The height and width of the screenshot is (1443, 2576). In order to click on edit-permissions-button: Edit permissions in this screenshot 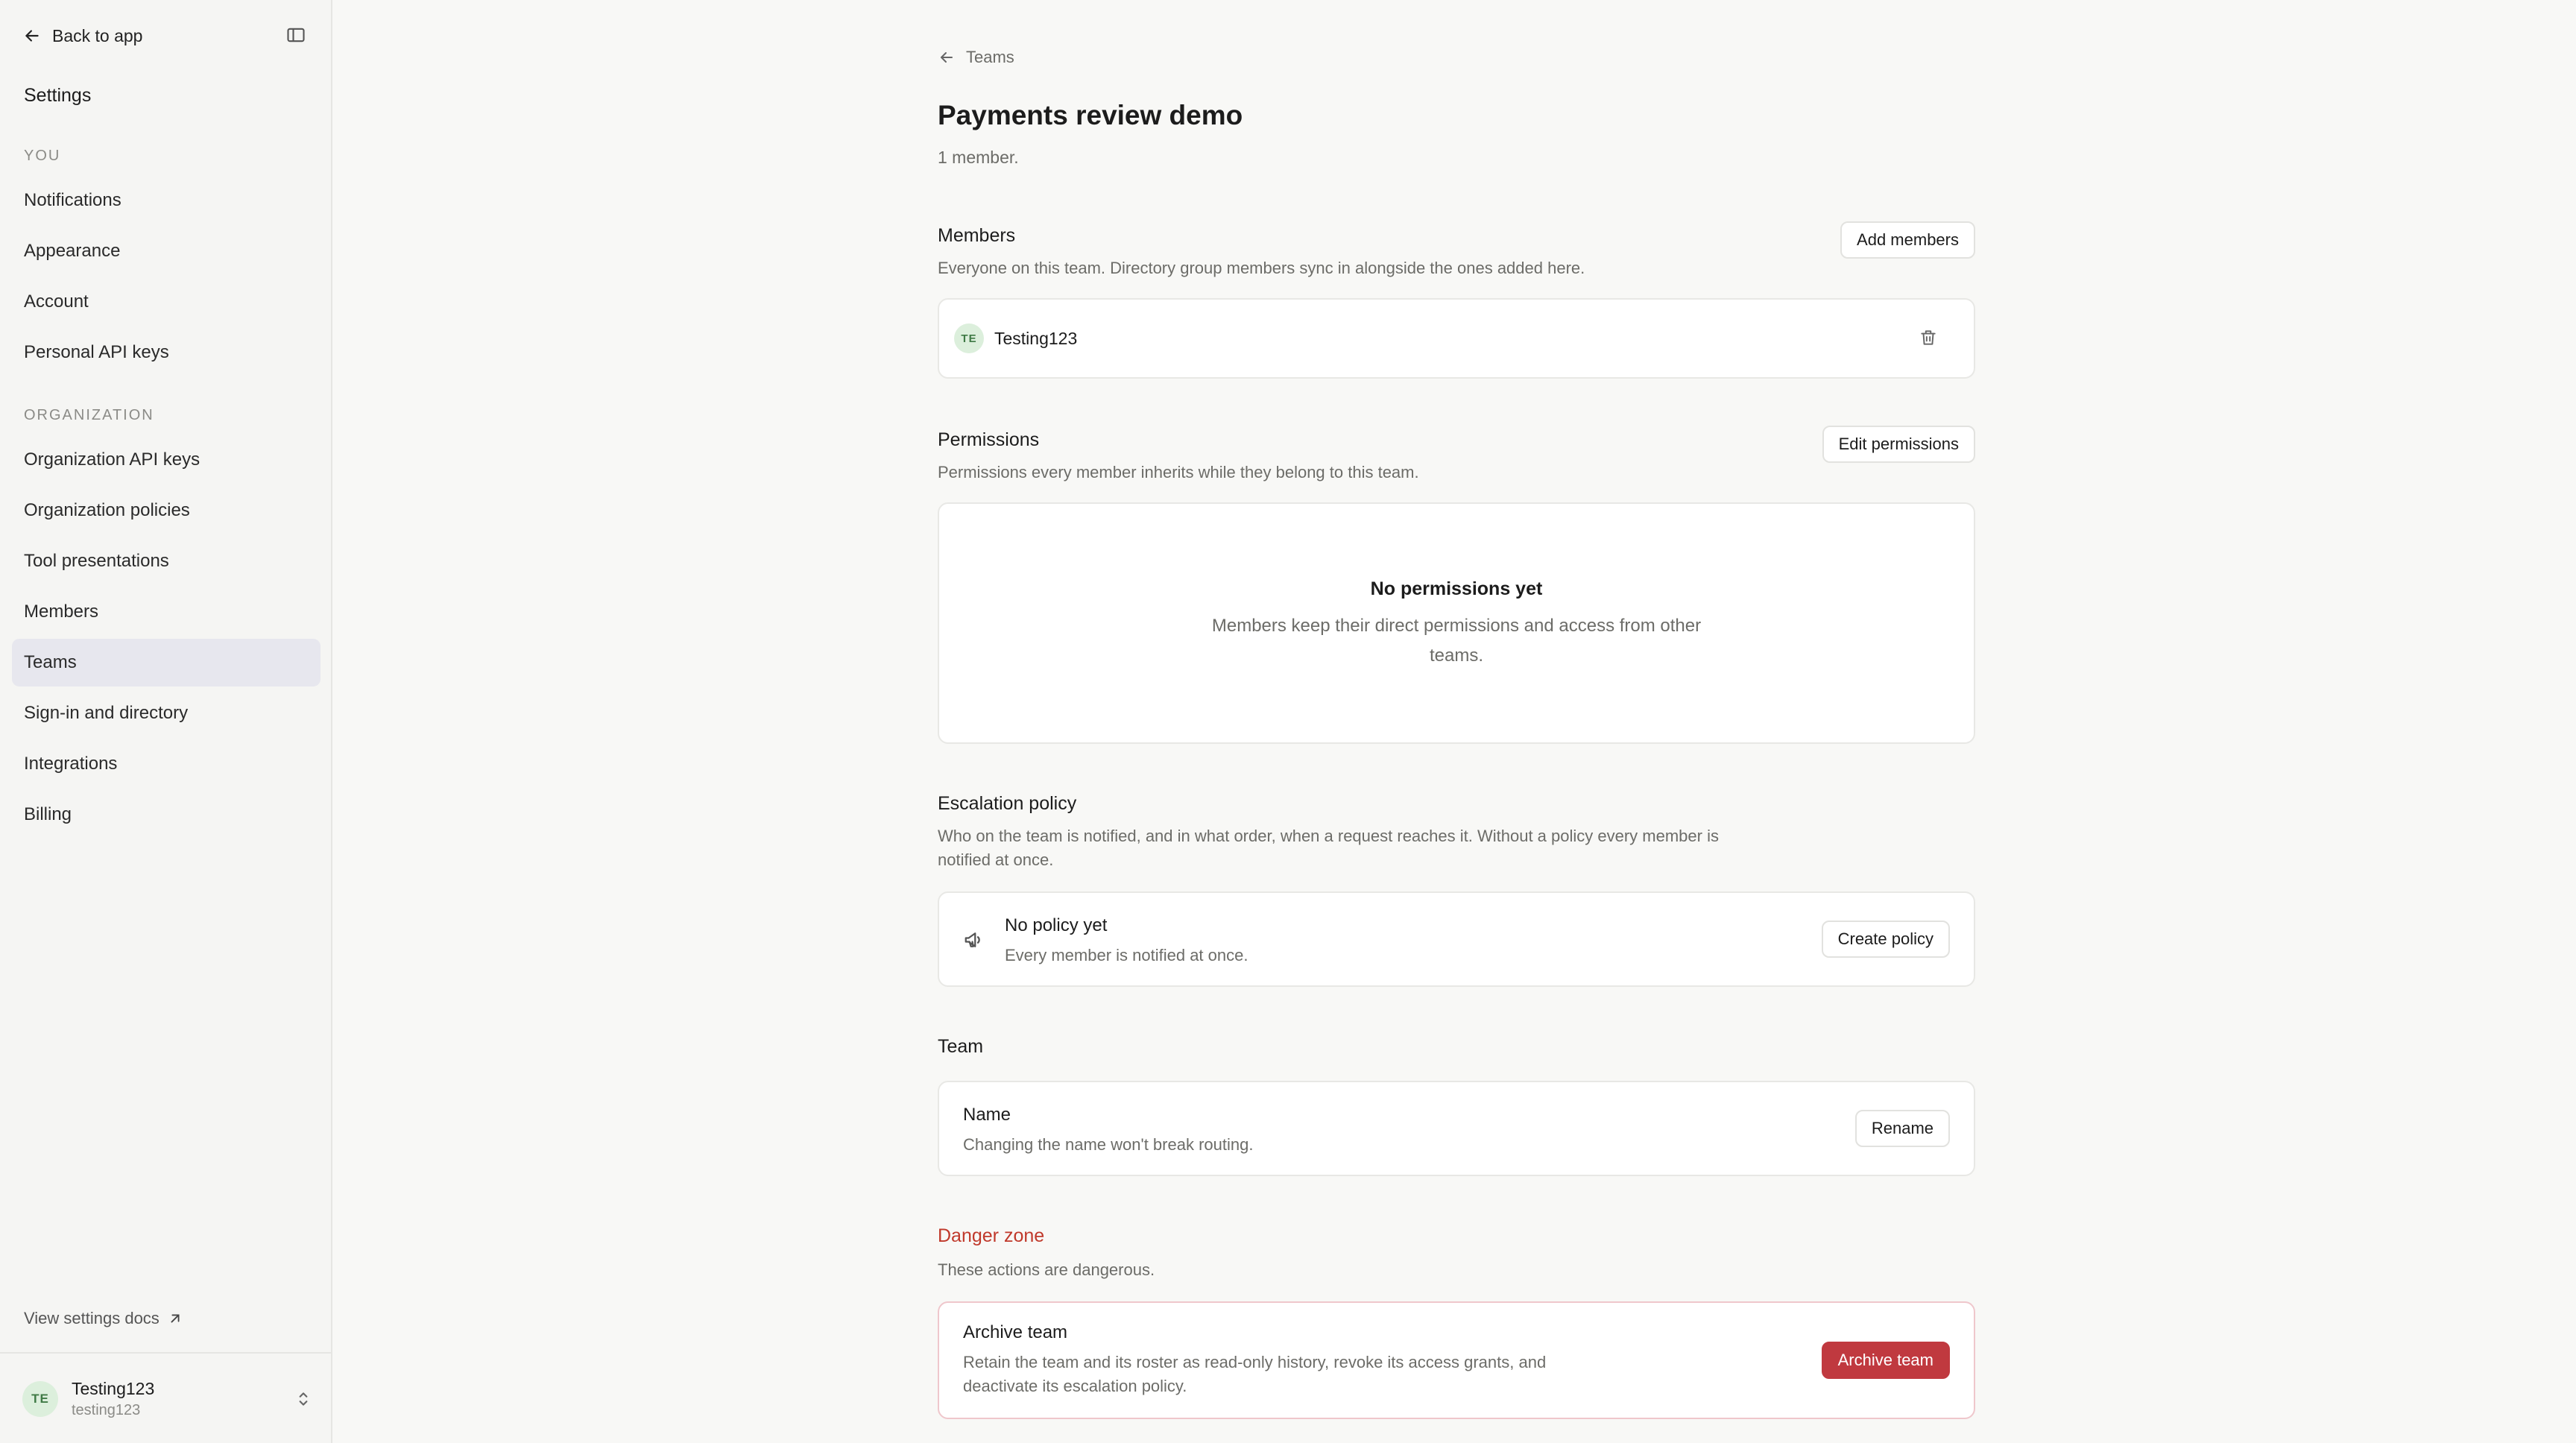, I will do `click(1899, 444)`.